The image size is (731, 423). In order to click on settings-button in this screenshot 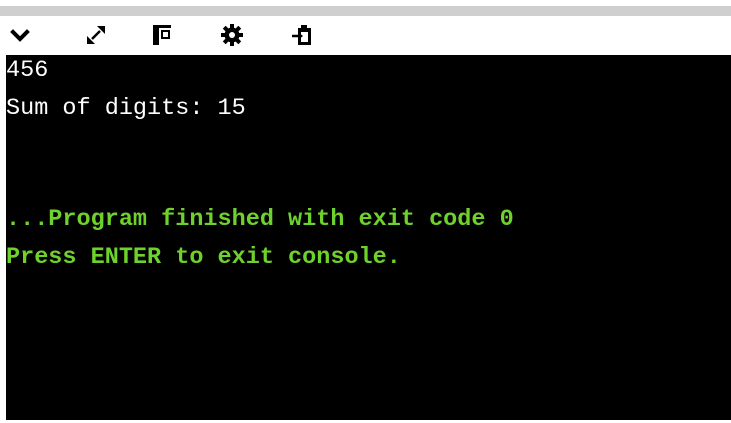, I will do `click(232, 35)`.